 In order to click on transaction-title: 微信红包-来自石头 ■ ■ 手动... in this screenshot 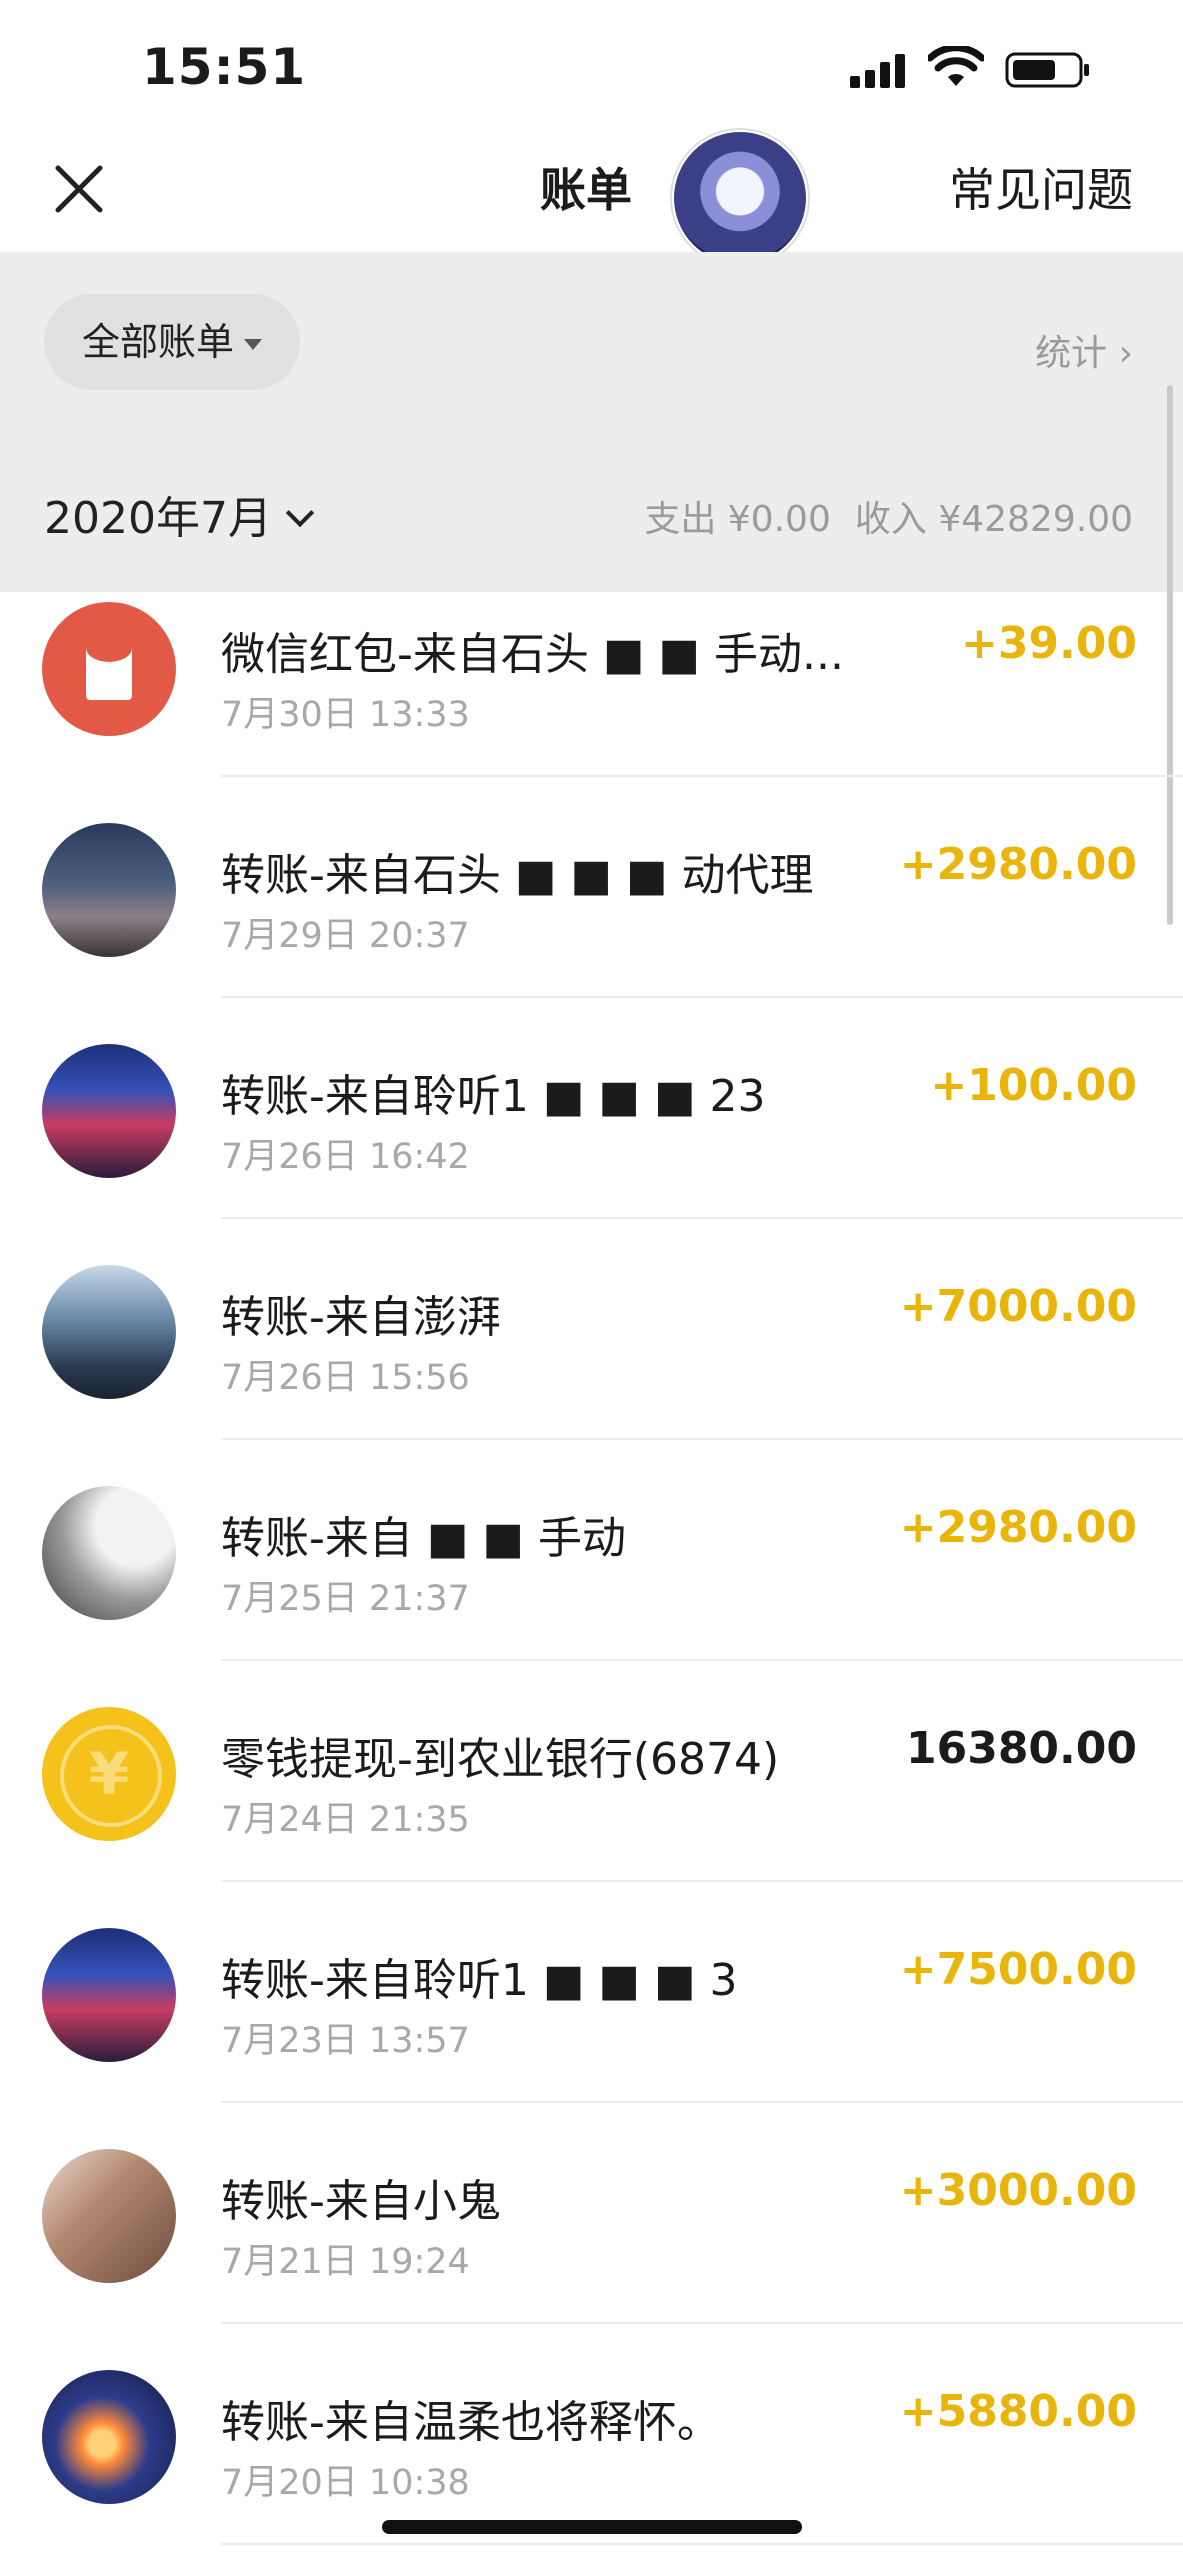, I will do `click(532, 654)`.